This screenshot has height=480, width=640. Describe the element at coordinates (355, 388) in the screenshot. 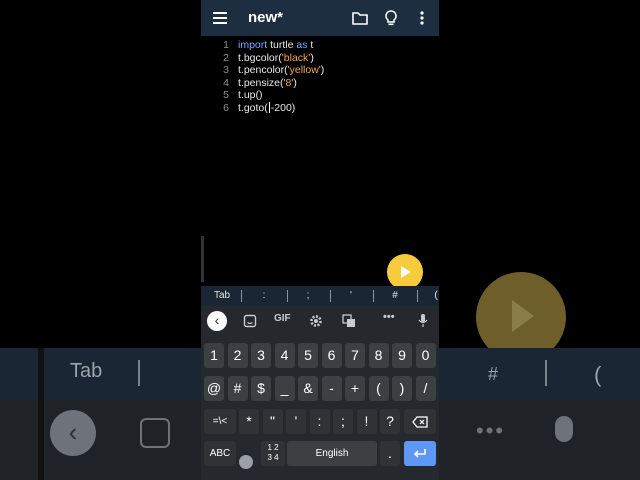

I see `key: +` at that location.